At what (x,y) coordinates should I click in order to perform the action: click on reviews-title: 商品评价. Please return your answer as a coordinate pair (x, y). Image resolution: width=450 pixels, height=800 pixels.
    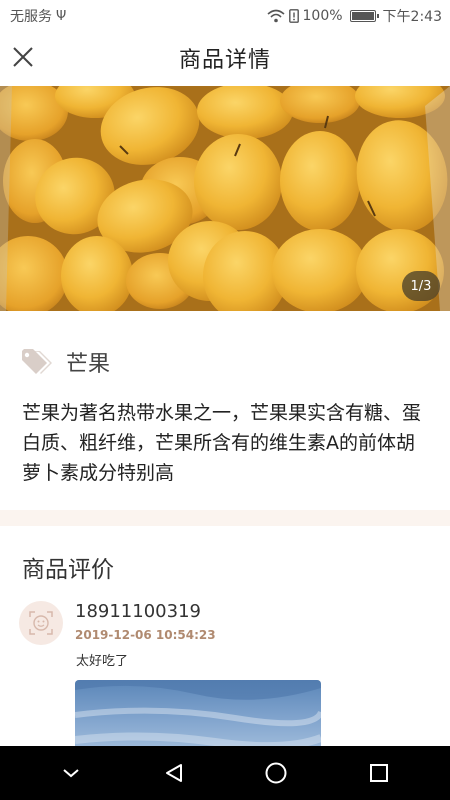
    Looking at the image, I should click on (68, 570).